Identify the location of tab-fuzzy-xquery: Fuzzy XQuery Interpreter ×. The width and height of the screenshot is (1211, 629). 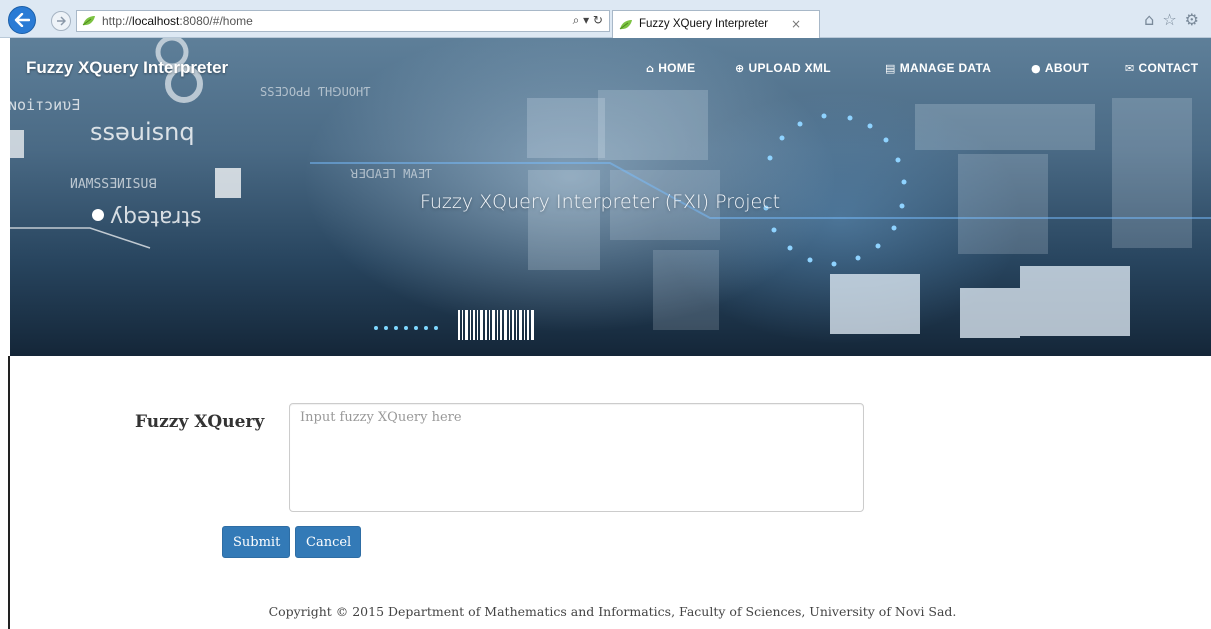
(716, 24).